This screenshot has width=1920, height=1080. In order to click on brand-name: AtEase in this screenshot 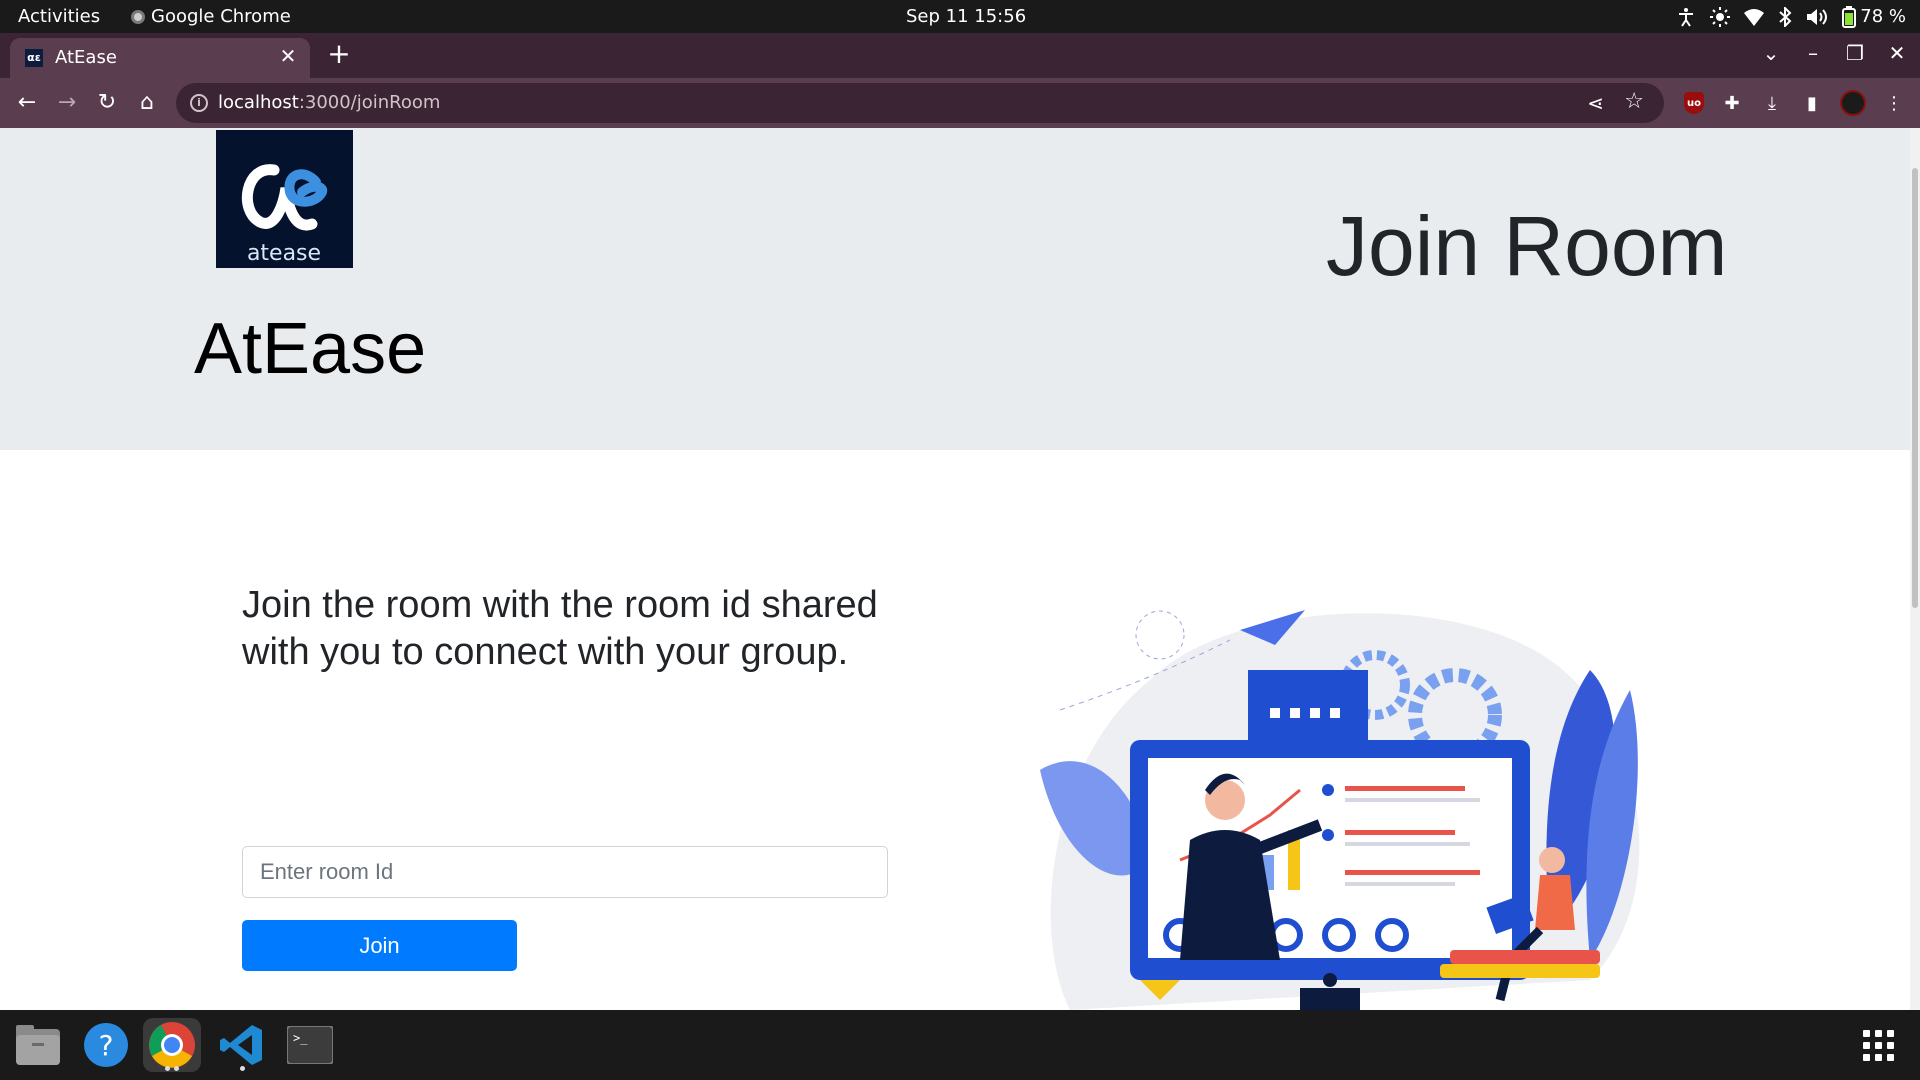, I will do `click(310, 349)`.